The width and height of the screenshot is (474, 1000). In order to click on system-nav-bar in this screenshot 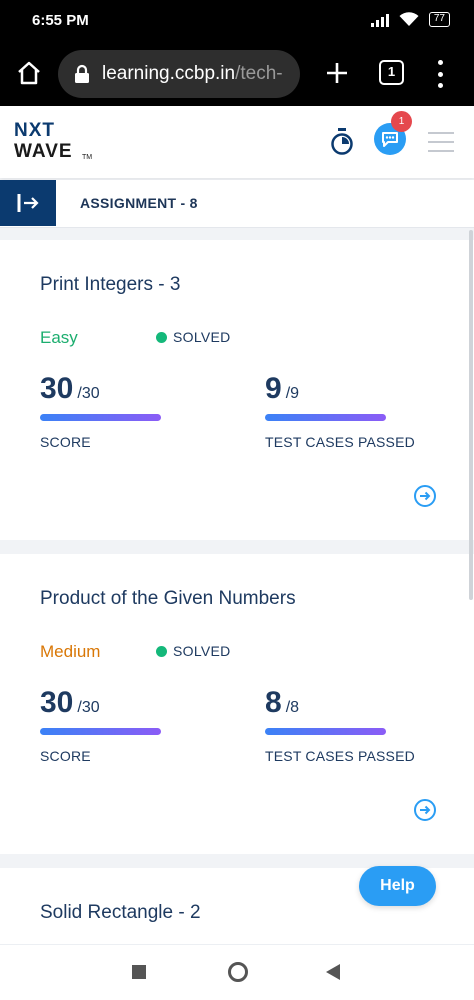, I will do `click(237, 972)`.